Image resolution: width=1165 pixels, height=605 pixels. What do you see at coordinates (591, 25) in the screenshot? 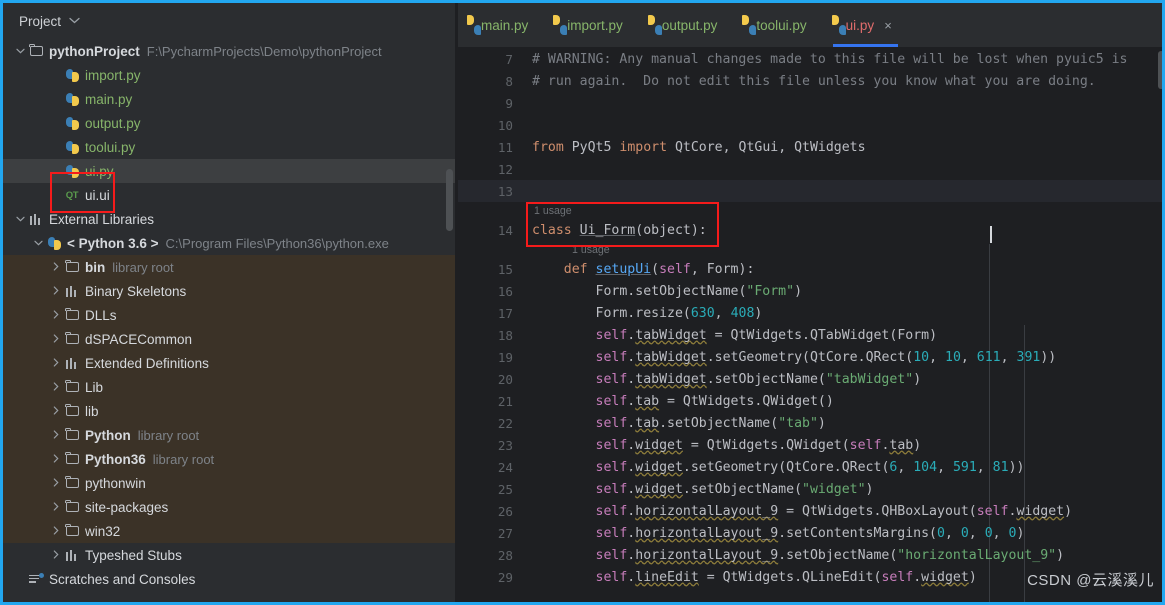
I see `editor-tab-import-py: import.py` at bounding box center [591, 25].